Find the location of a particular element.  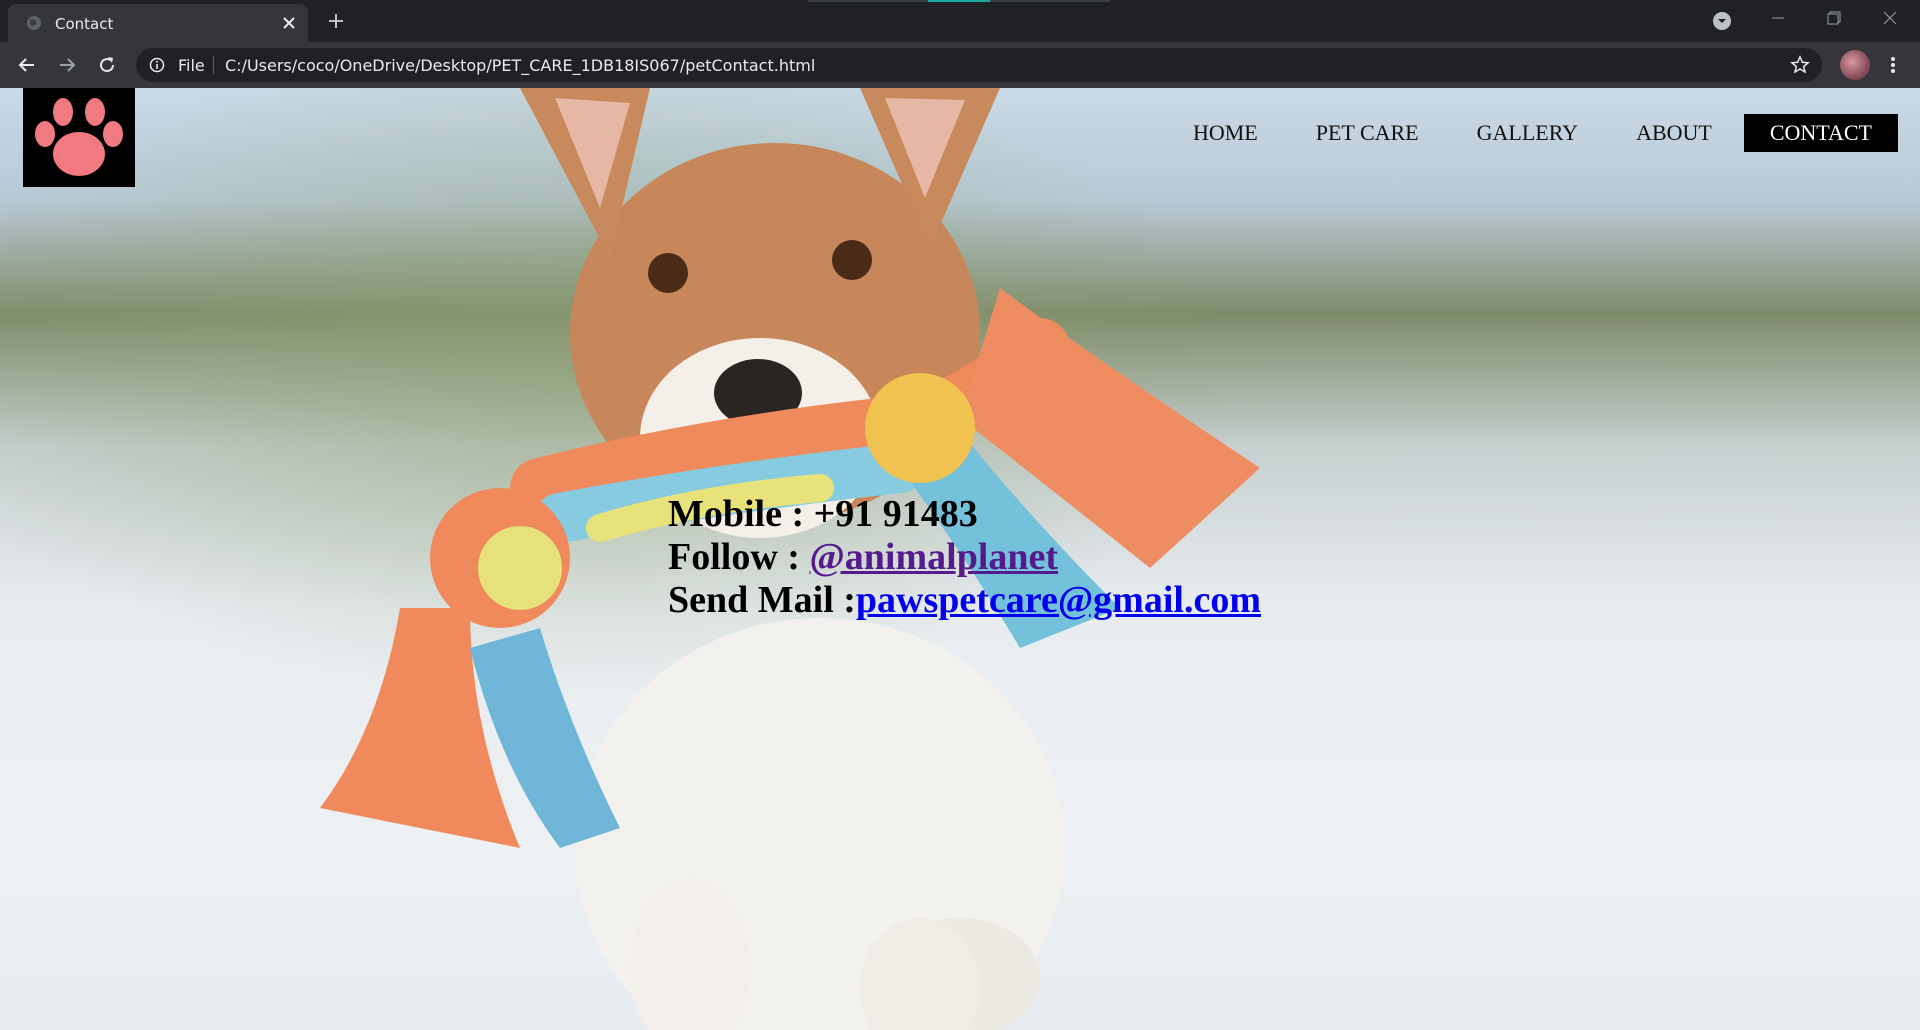

forward-arrow-icon is located at coordinates (67, 65).